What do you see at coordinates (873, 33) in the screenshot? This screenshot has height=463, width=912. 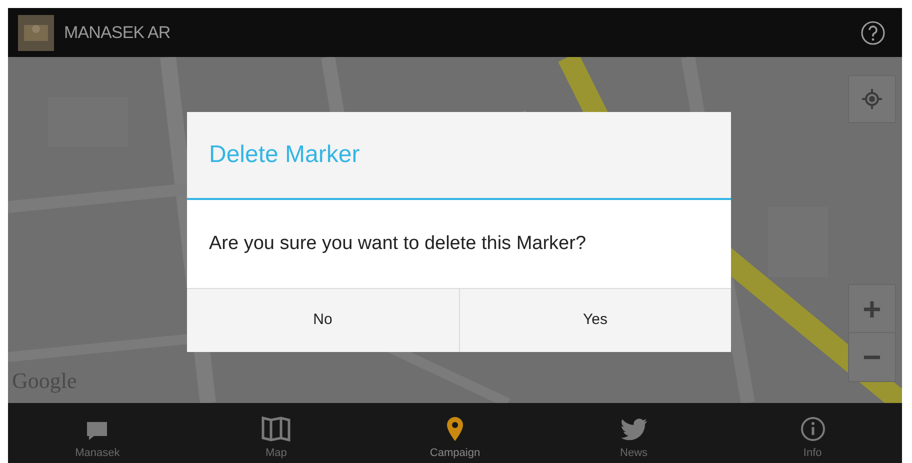 I see `help-icon` at bounding box center [873, 33].